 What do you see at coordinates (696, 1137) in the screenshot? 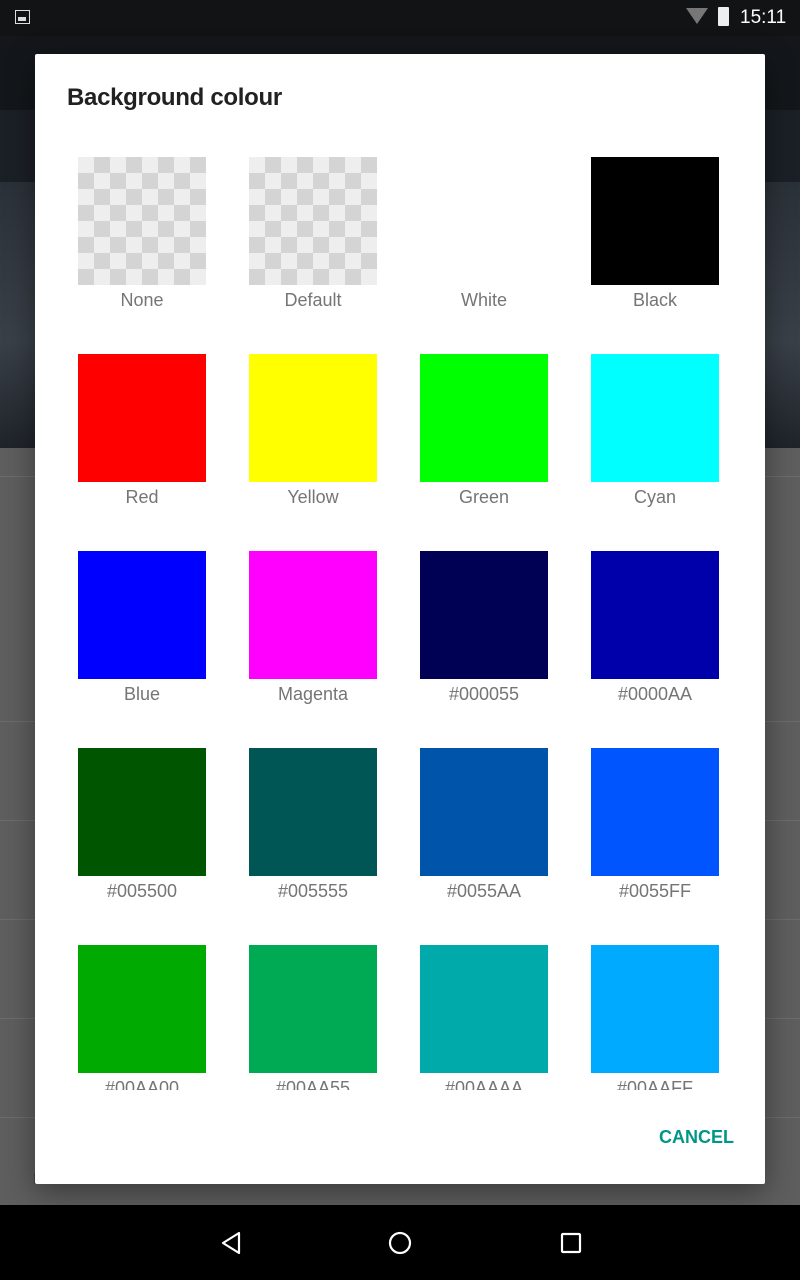
I see `cancel-button: CANCEL` at bounding box center [696, 1137].